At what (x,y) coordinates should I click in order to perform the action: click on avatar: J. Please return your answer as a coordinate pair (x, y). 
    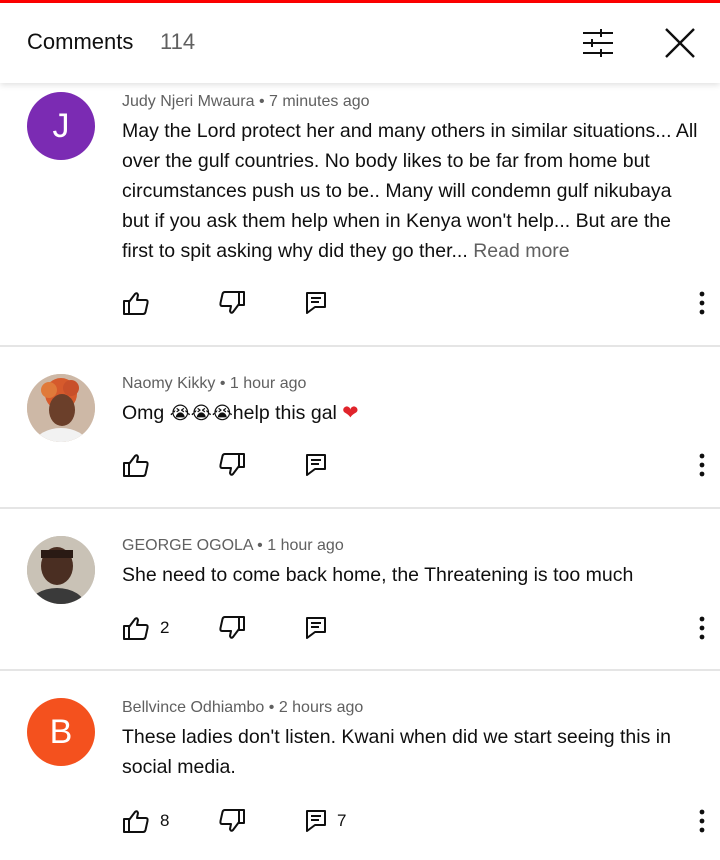
    Looking at the image, I should click on (61, 126).